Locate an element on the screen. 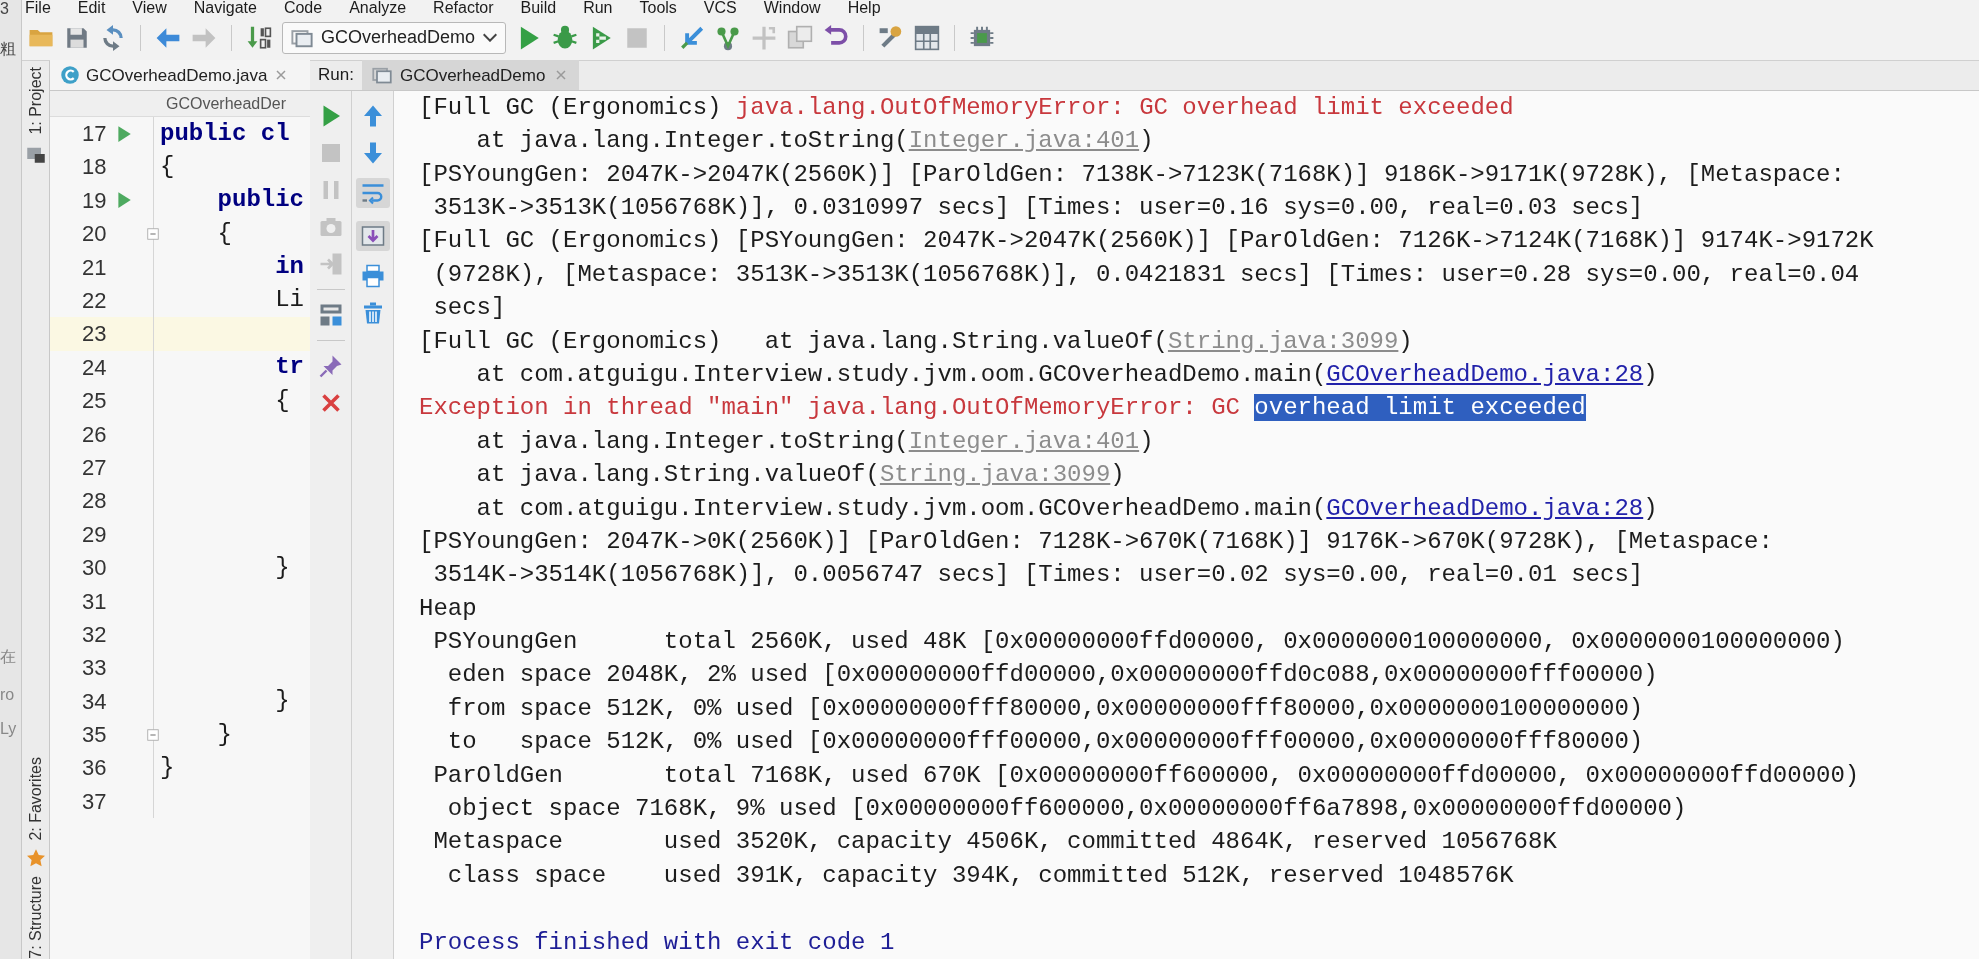  selected-text: overhead limit exceeded is located at coordinates (1420, 408).